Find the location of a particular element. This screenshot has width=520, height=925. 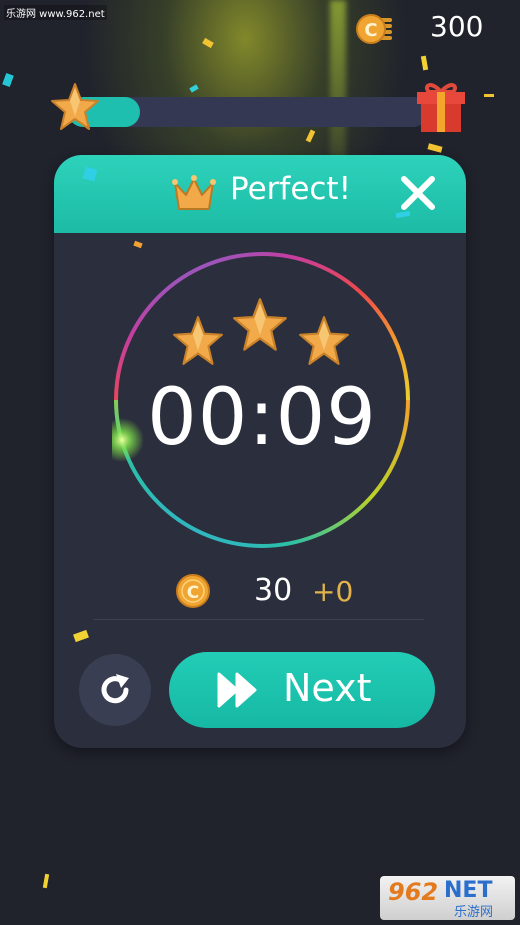

watermark-number: 962 is located at coordinates (413, 892).